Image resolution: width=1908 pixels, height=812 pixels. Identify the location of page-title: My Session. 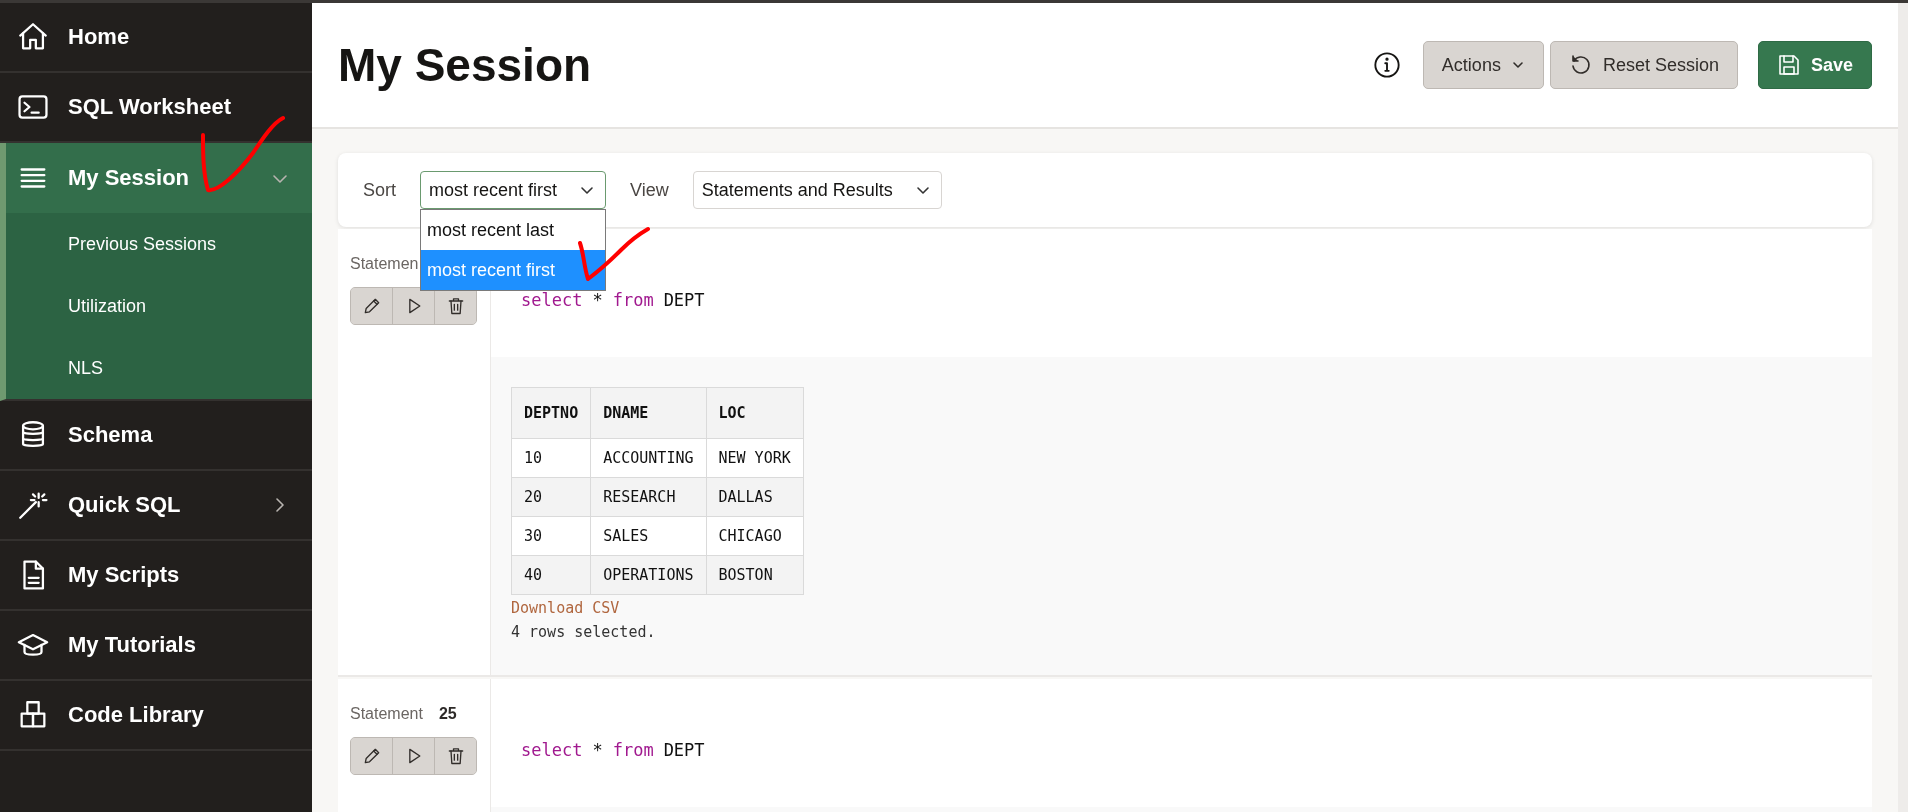
(465, 65).